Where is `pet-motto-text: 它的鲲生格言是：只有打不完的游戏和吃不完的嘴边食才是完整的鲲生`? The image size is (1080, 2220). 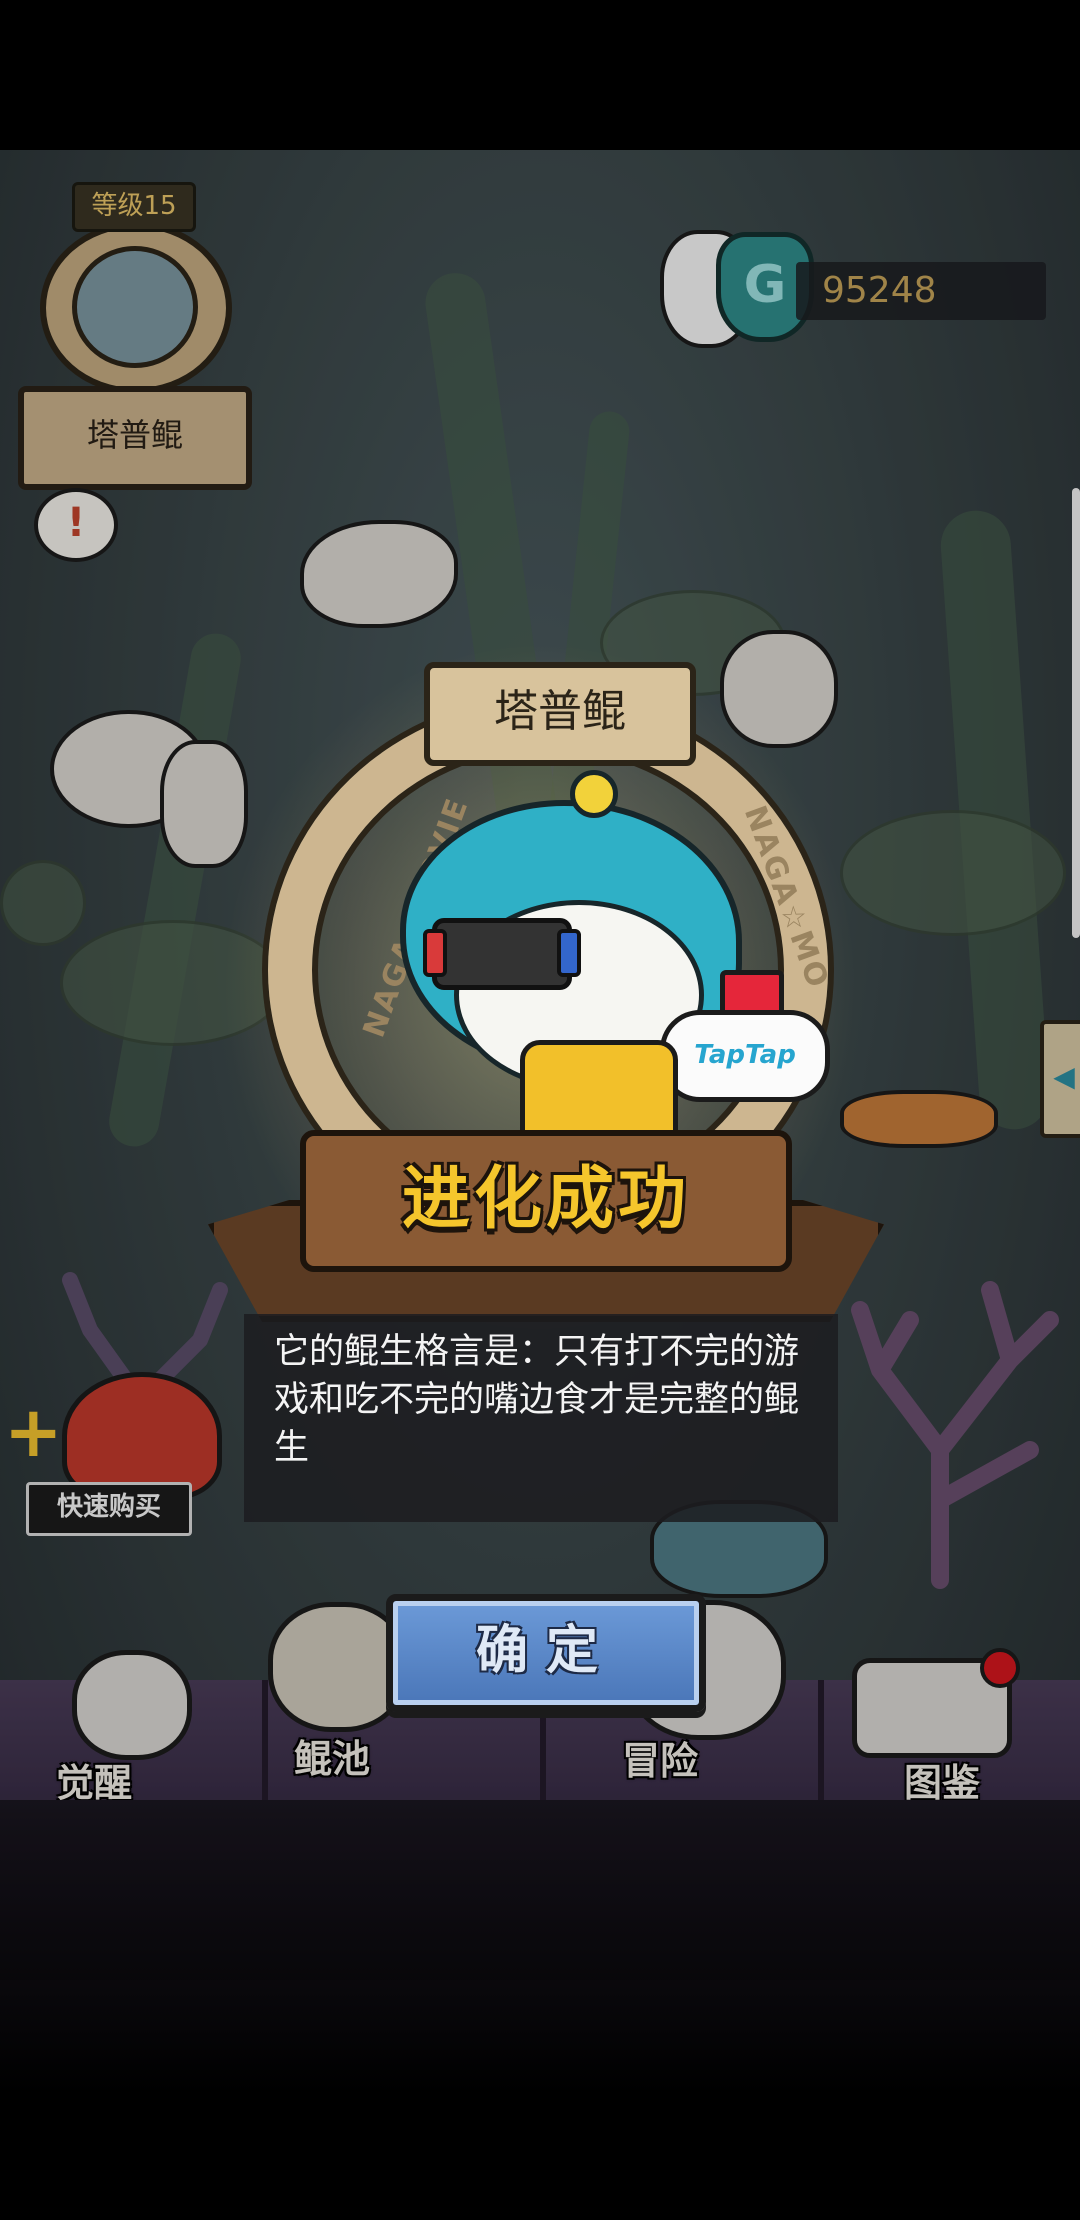 pet-motto-text: 它的鲲生格言是：只有打不完的游戏和吃不完的嘴边食才是完整的鲲生 is located at coordinates (537, 1400).